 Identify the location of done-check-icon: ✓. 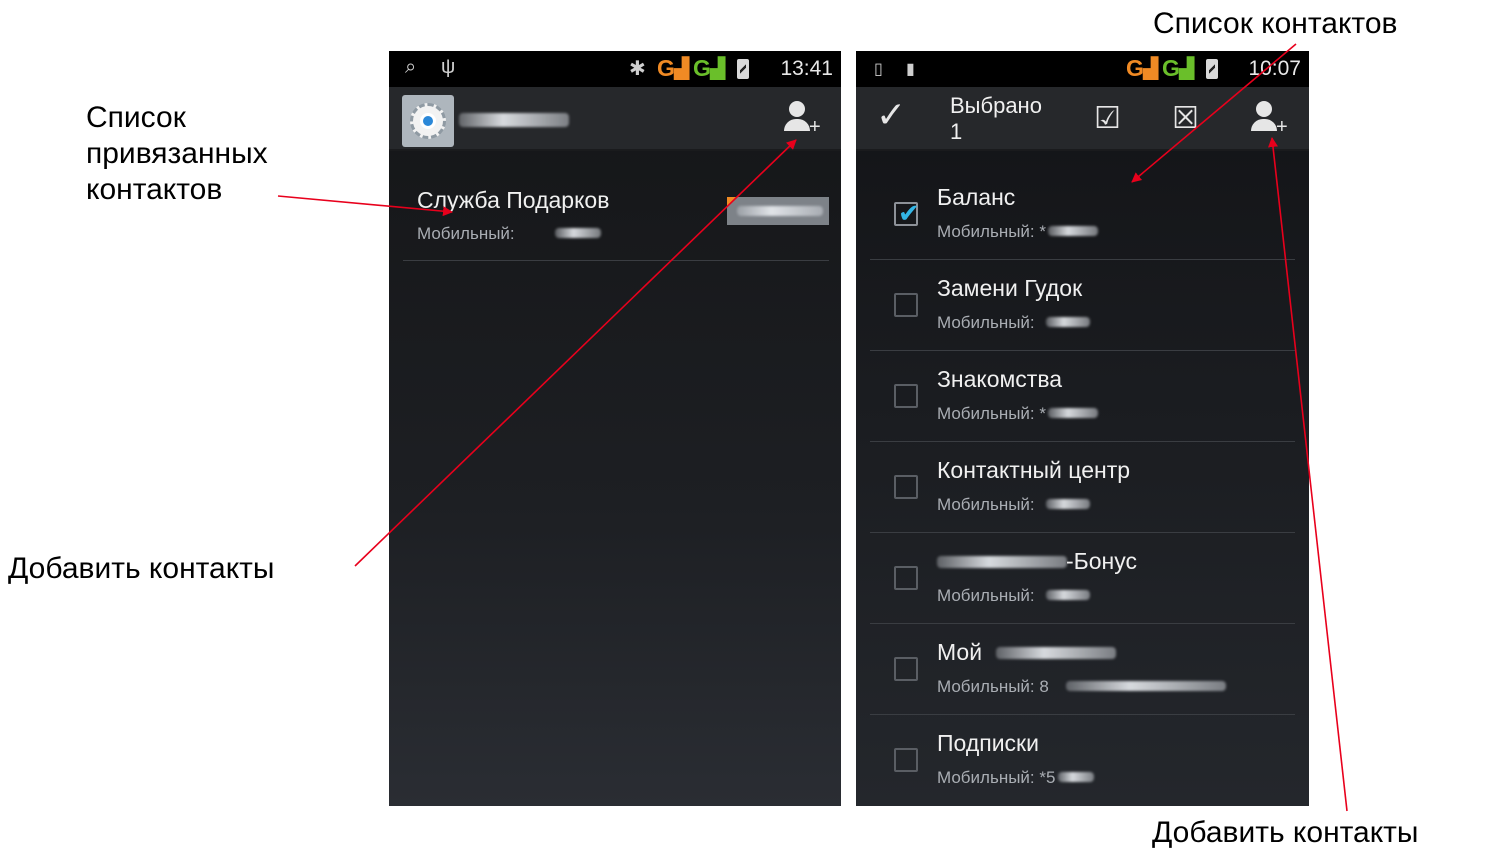
(891, 115).